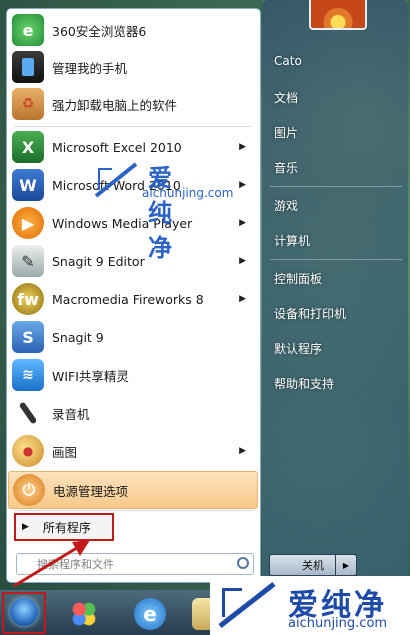  Describe the element at coordinates (115, 105) in the screenshot. I see `menu-item-label: 强力卸载电脑上的软件` at that location.